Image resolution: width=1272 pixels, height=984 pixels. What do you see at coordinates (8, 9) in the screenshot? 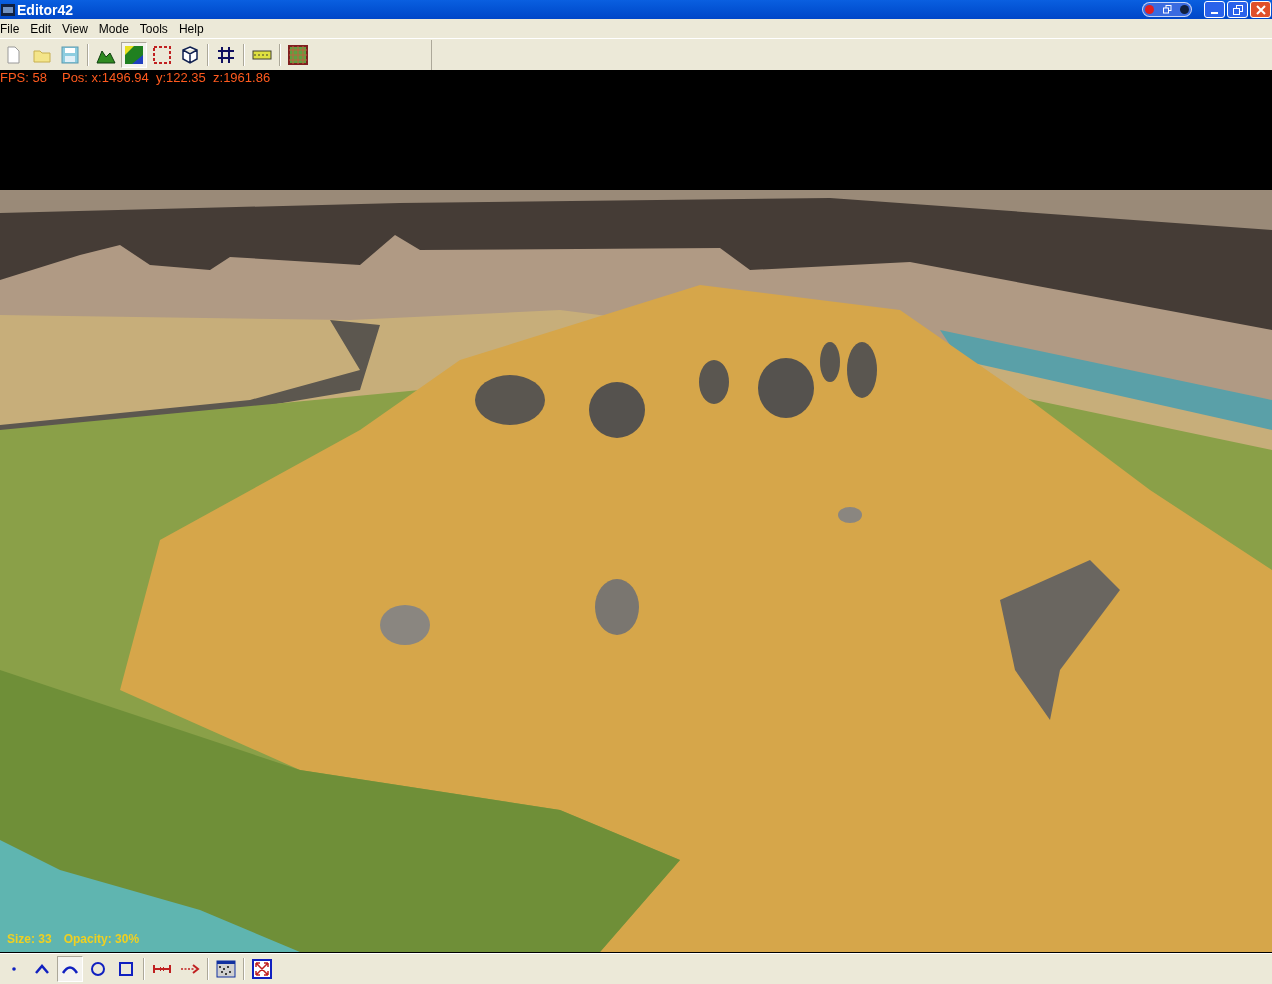
I see `app-icon` at bounding box center [8, 9].